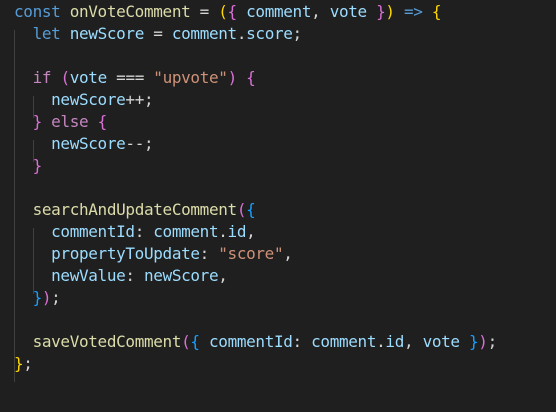  I want to click on code-line: searchAndUpdateComment({, so click(135, 210).